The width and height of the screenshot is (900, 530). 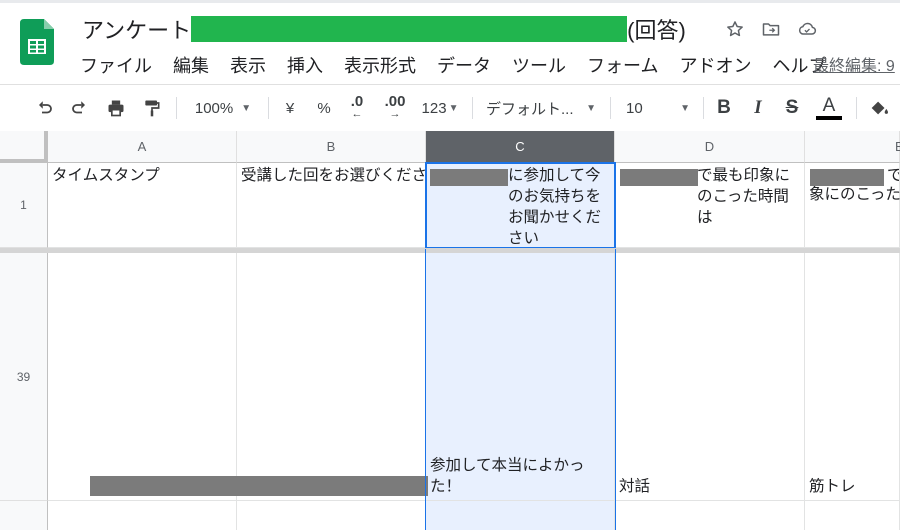 I want to click on cell-b1: 受講した回をお選びくださ, so click(x=331, y=205).